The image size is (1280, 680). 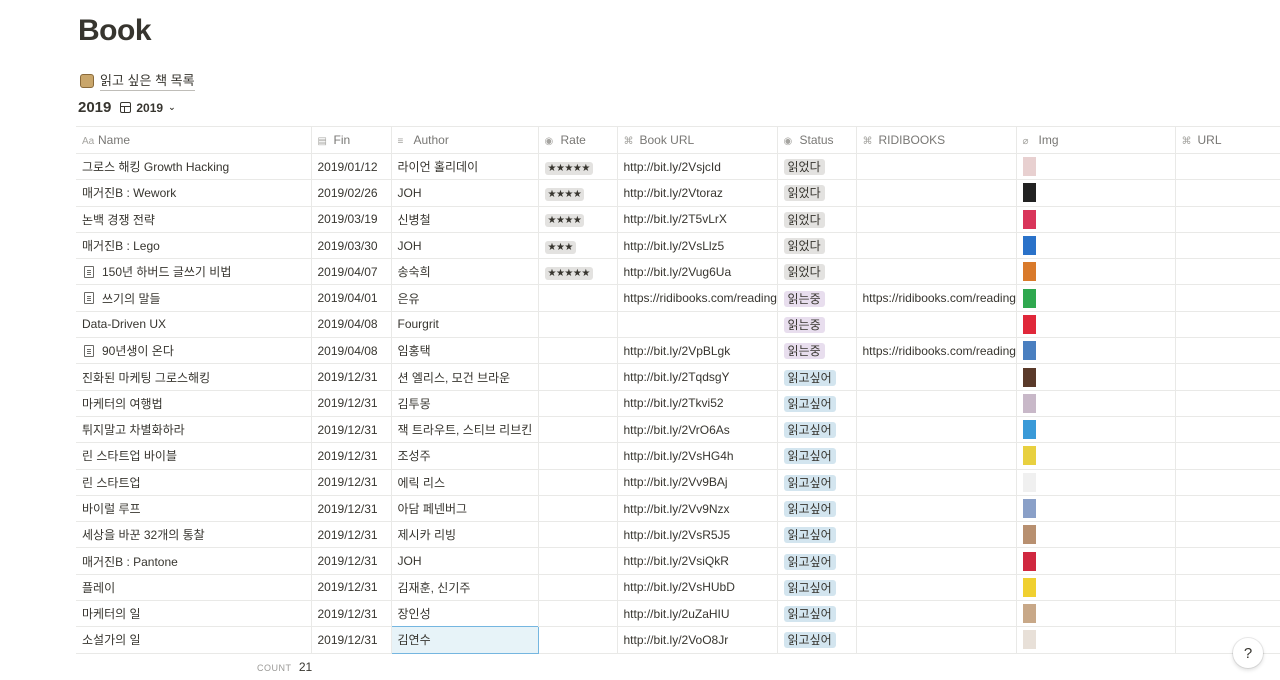 What do you see at coordinates (697, 166) in the screenshot?
I see `book-url-cell: http://bit.ly/2VsjcId` at bounding box center [697, 166].